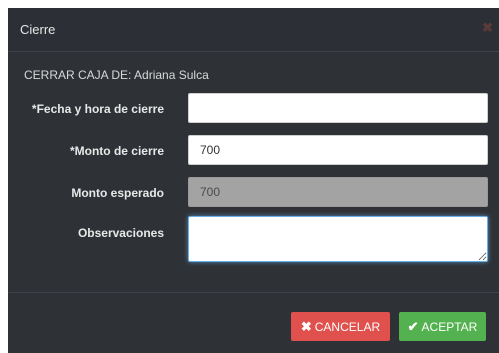 This screenshot has height=353, width=499. I want to click on accept-button: ✔ ACEPTAR, so click(442, 326).